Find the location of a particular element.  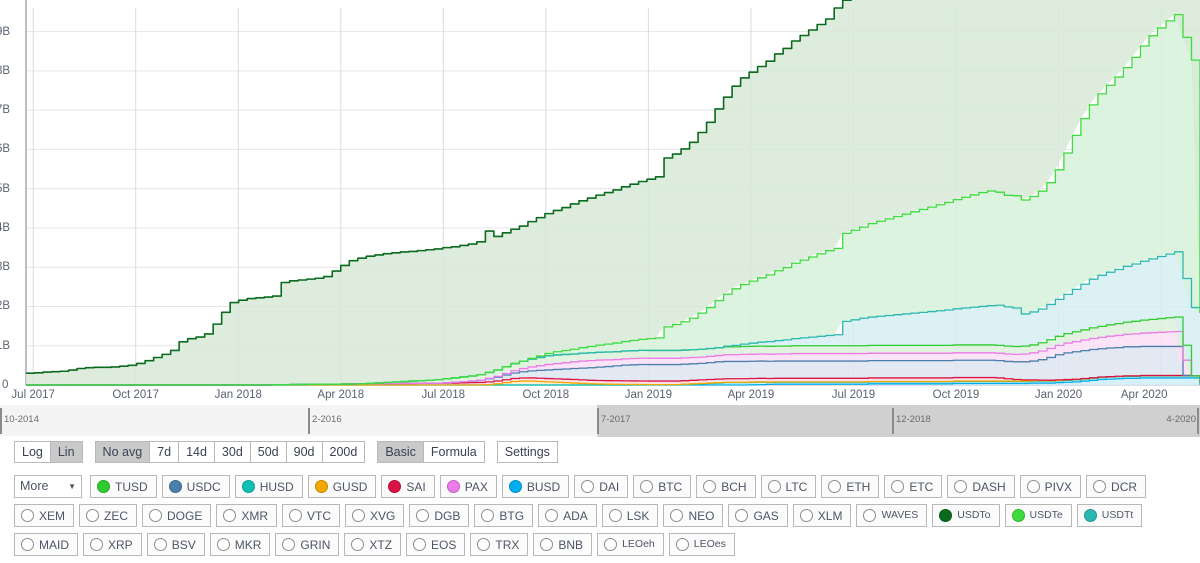

scale-toggle-group: Log Lin is located at coordinates (48, 452).